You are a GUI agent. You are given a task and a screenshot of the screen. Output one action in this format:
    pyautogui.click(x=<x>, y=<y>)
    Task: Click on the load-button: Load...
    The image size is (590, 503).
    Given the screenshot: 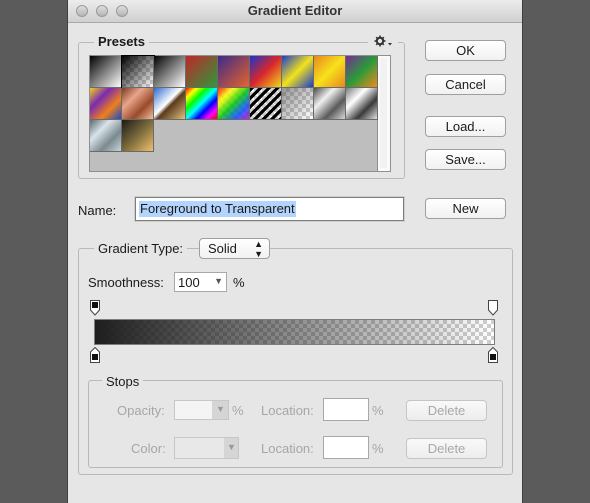 What is the action you would take?
    pyautogui.click(x=465, y=126)
    